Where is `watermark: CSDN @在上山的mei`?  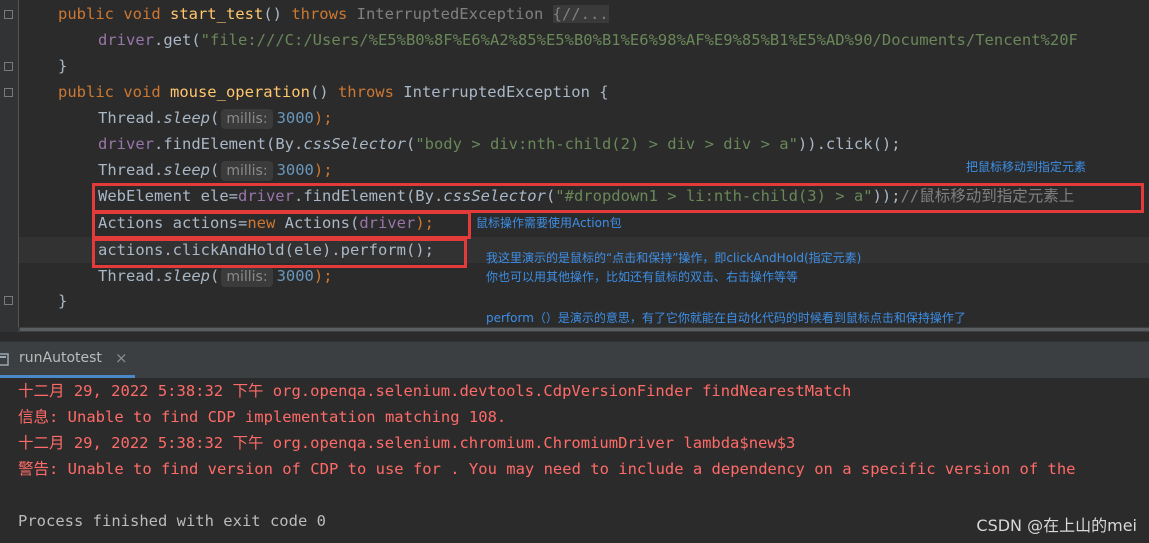 watermark: CSDN @在上山的mei is located at coordinates (1056, 525).